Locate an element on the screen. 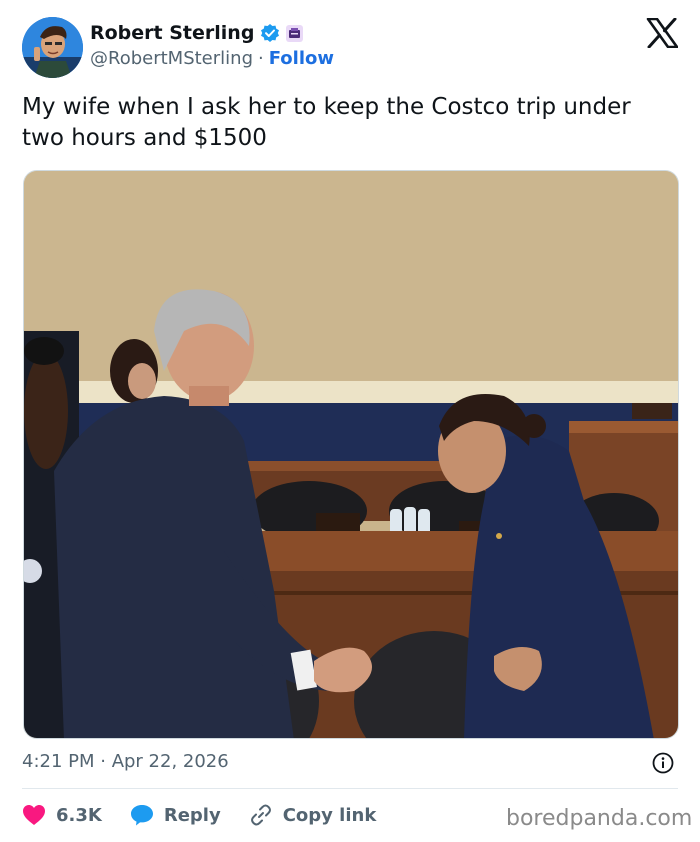  author-handle-row: @RobertMSterling · Follow is located at coordinates (212, 58).